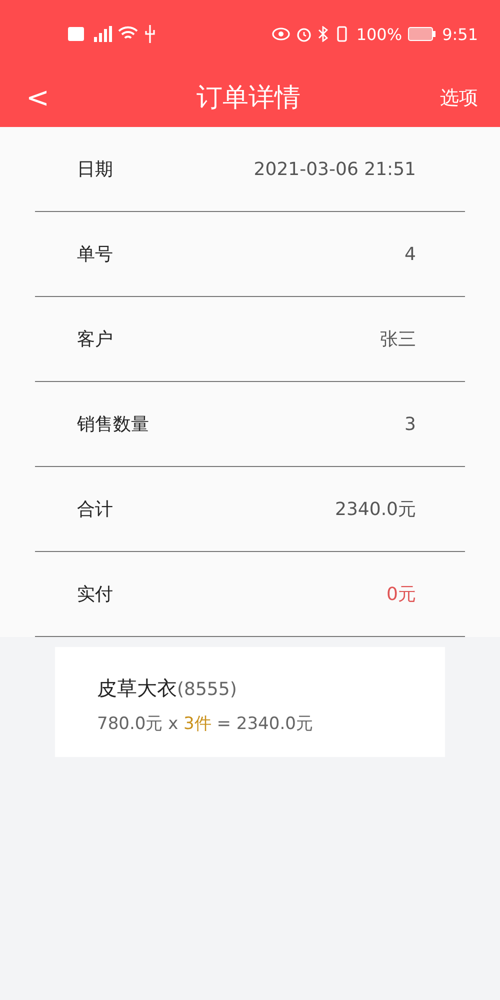 This screenshot has height=1000, width=500. What do you see at coordinates (410, 254) in the screenshot?
I see `field-value: 4` at bounding box center [410, 254].